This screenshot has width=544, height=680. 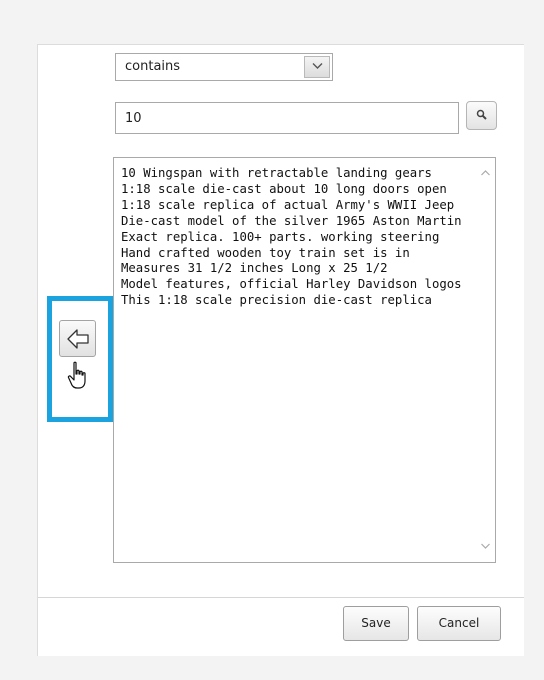 I want to click on search-button, so click(x=481, y=115).